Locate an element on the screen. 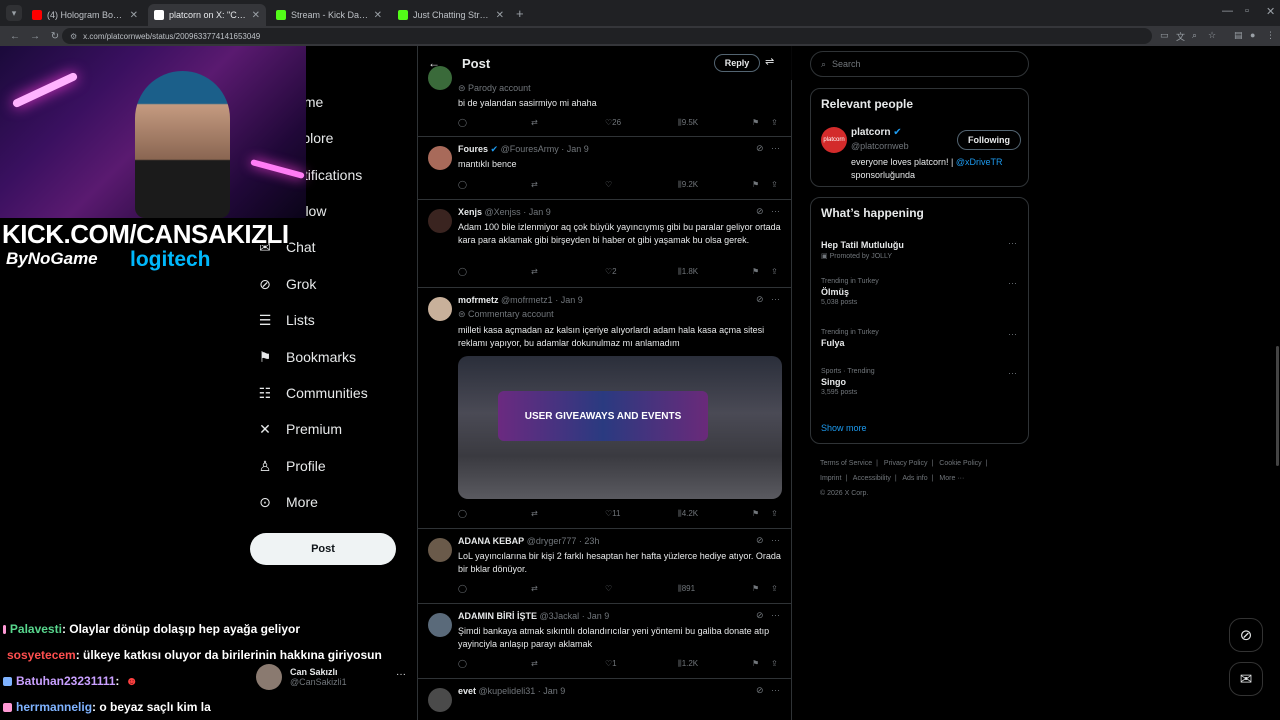 The image size is (1280, 720). trend-item: Trending in Turkey Fulya ··· is located at coordinates (921, 338).